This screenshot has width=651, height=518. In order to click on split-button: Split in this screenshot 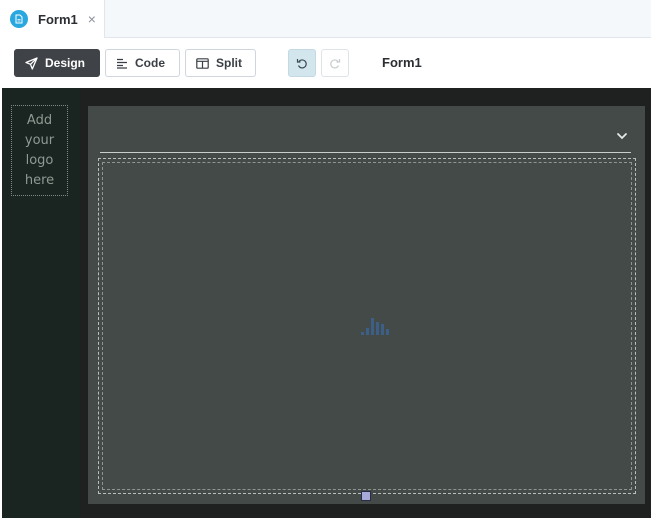, I will do `click(220, 63)`.